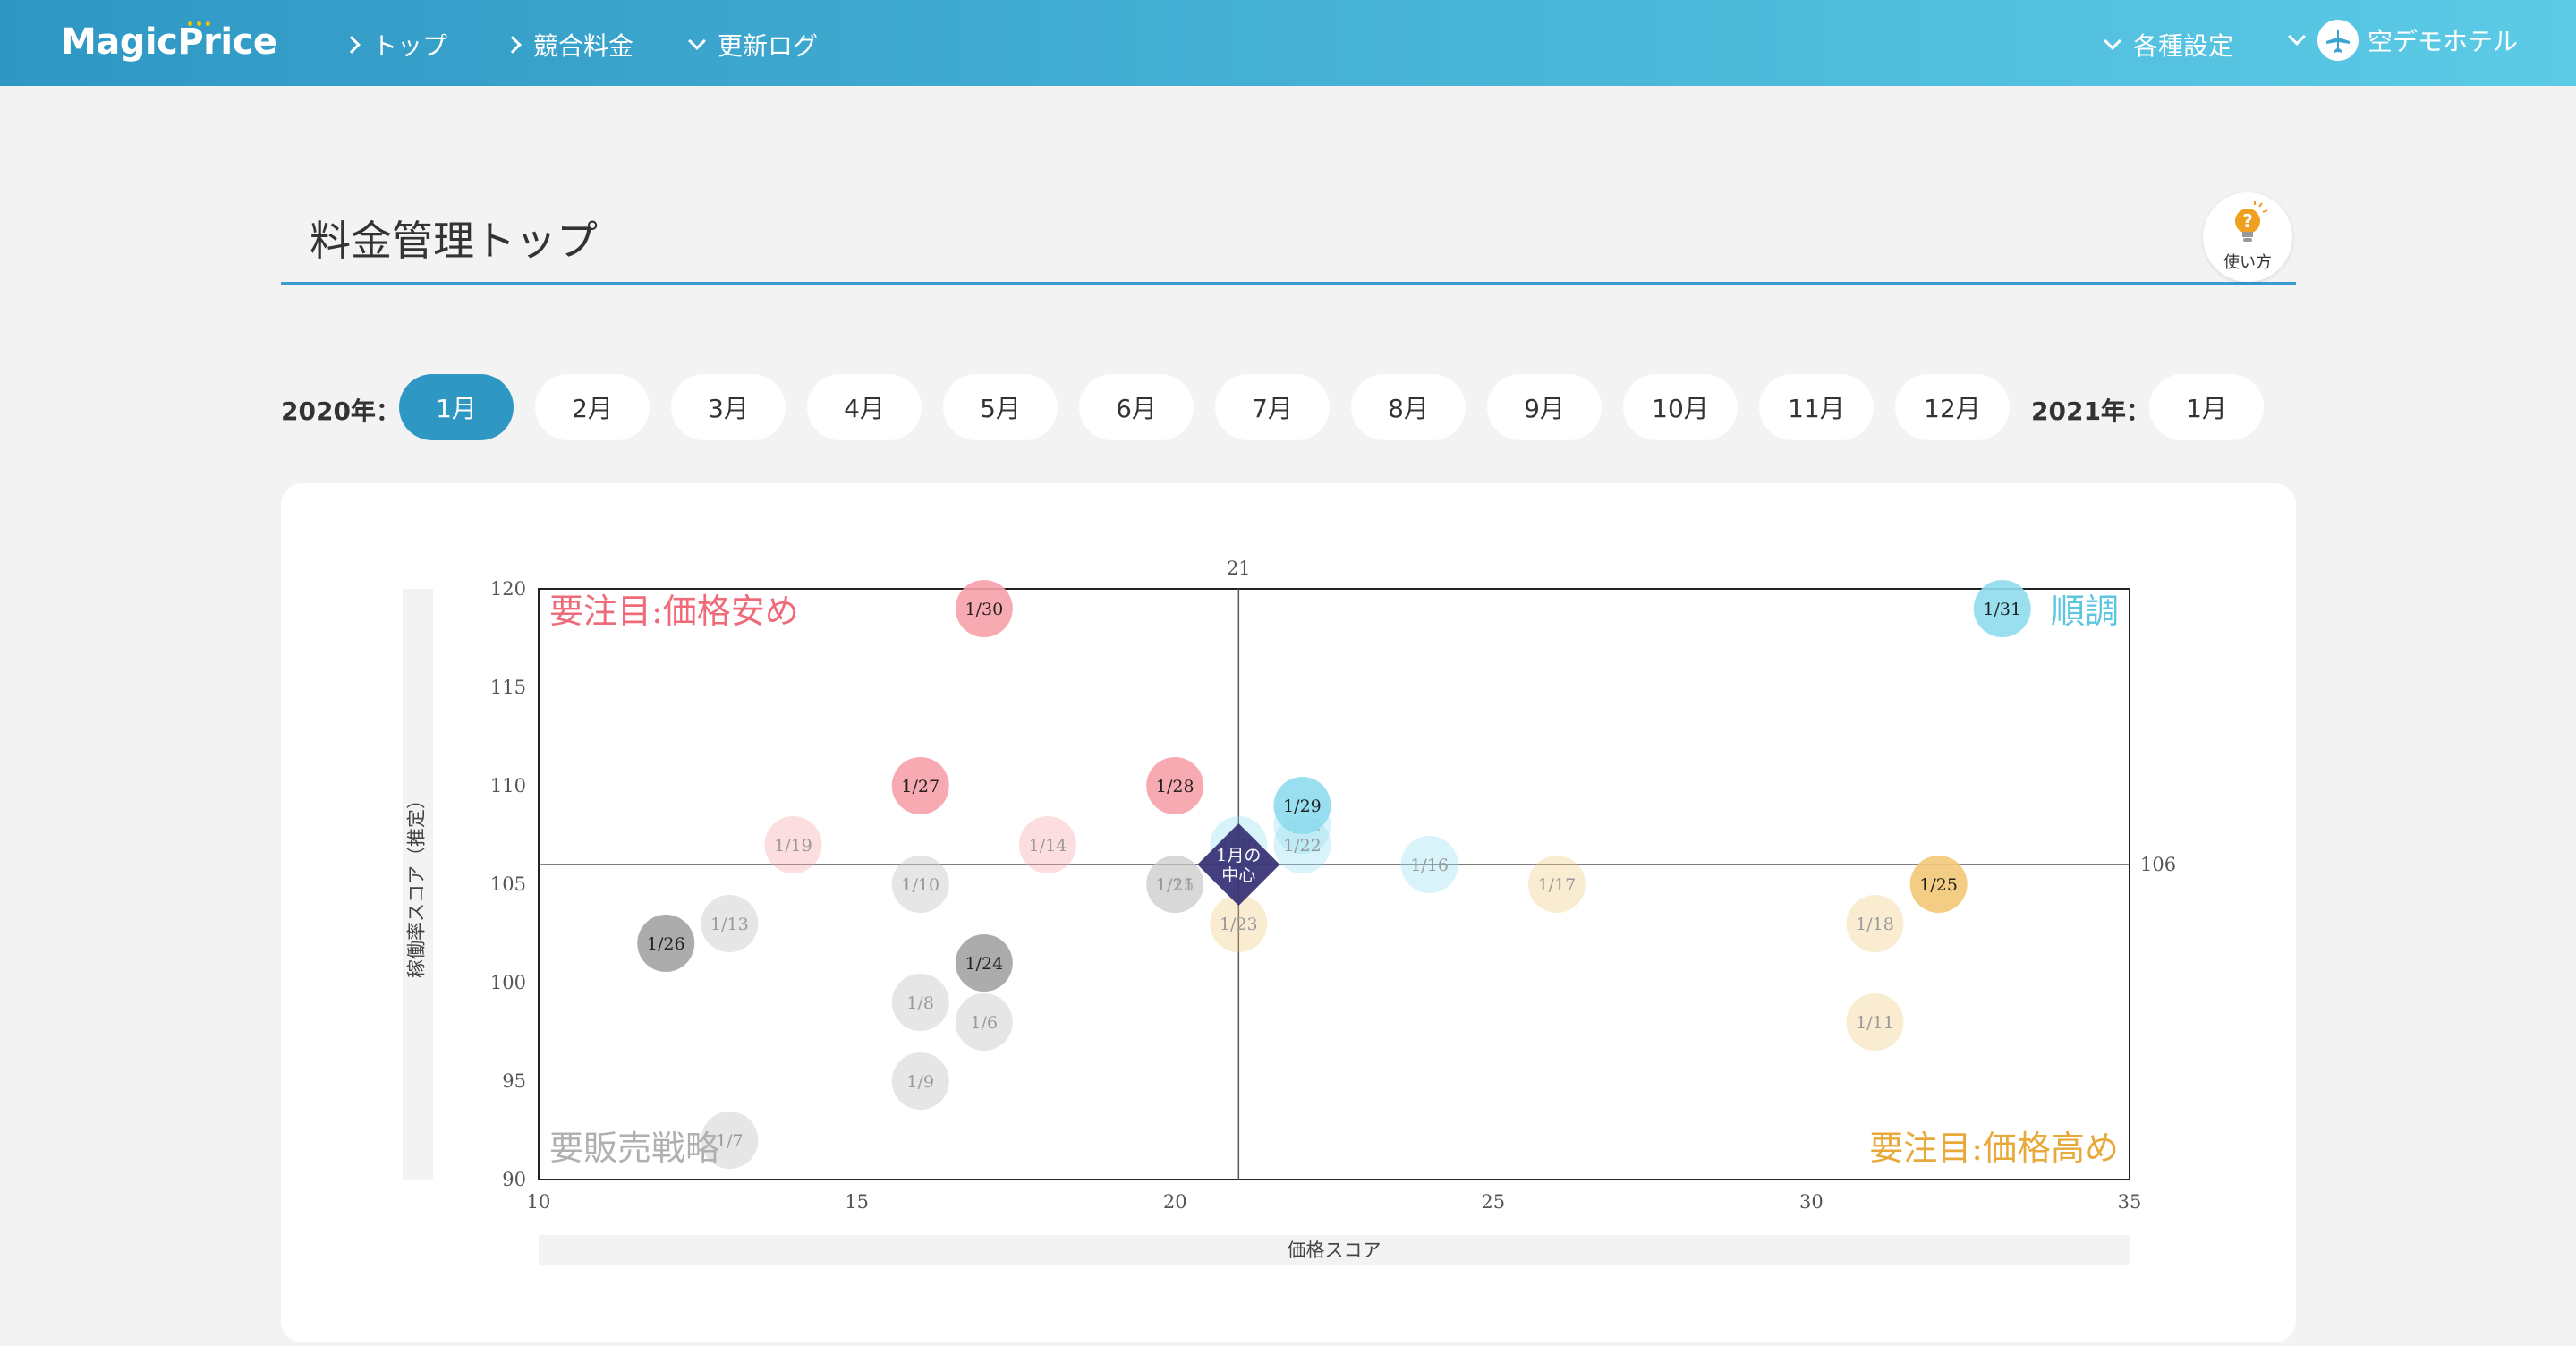 The width and height of the screenshot is (2576, 1346). Describe the element at coordinates (985, 1023) in the screenshot. I see `data-point-label: 1/6` at that location.